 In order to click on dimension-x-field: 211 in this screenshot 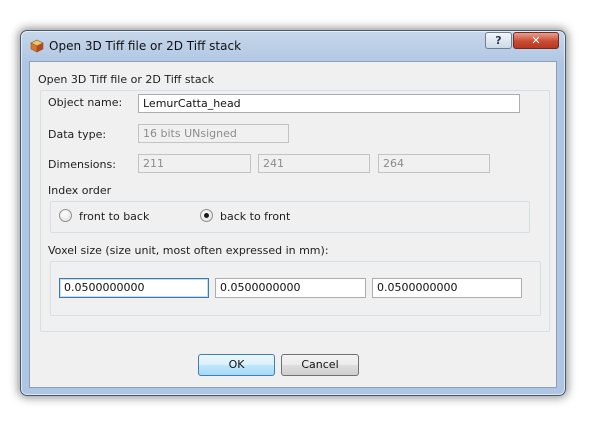, I will do `click(194, 163)`.